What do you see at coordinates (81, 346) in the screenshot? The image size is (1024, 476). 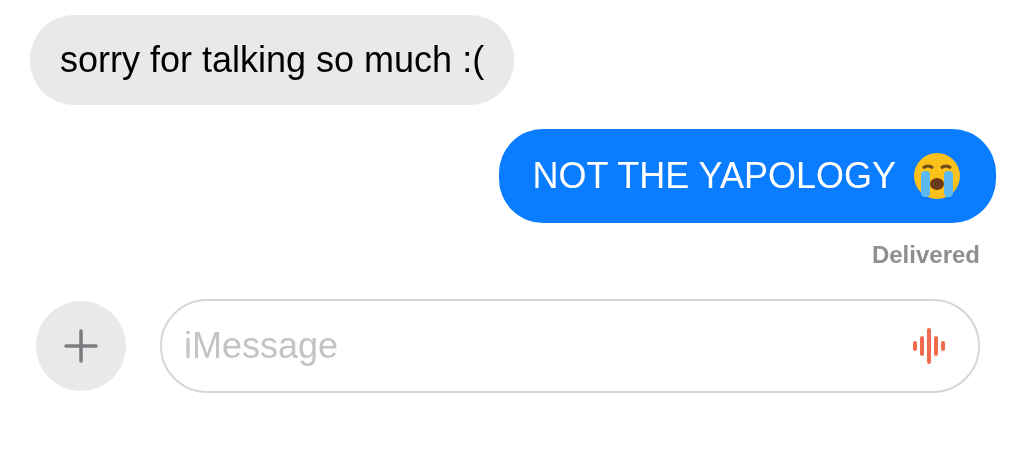 I see `plus-icon` at bounding box center [81, 346].